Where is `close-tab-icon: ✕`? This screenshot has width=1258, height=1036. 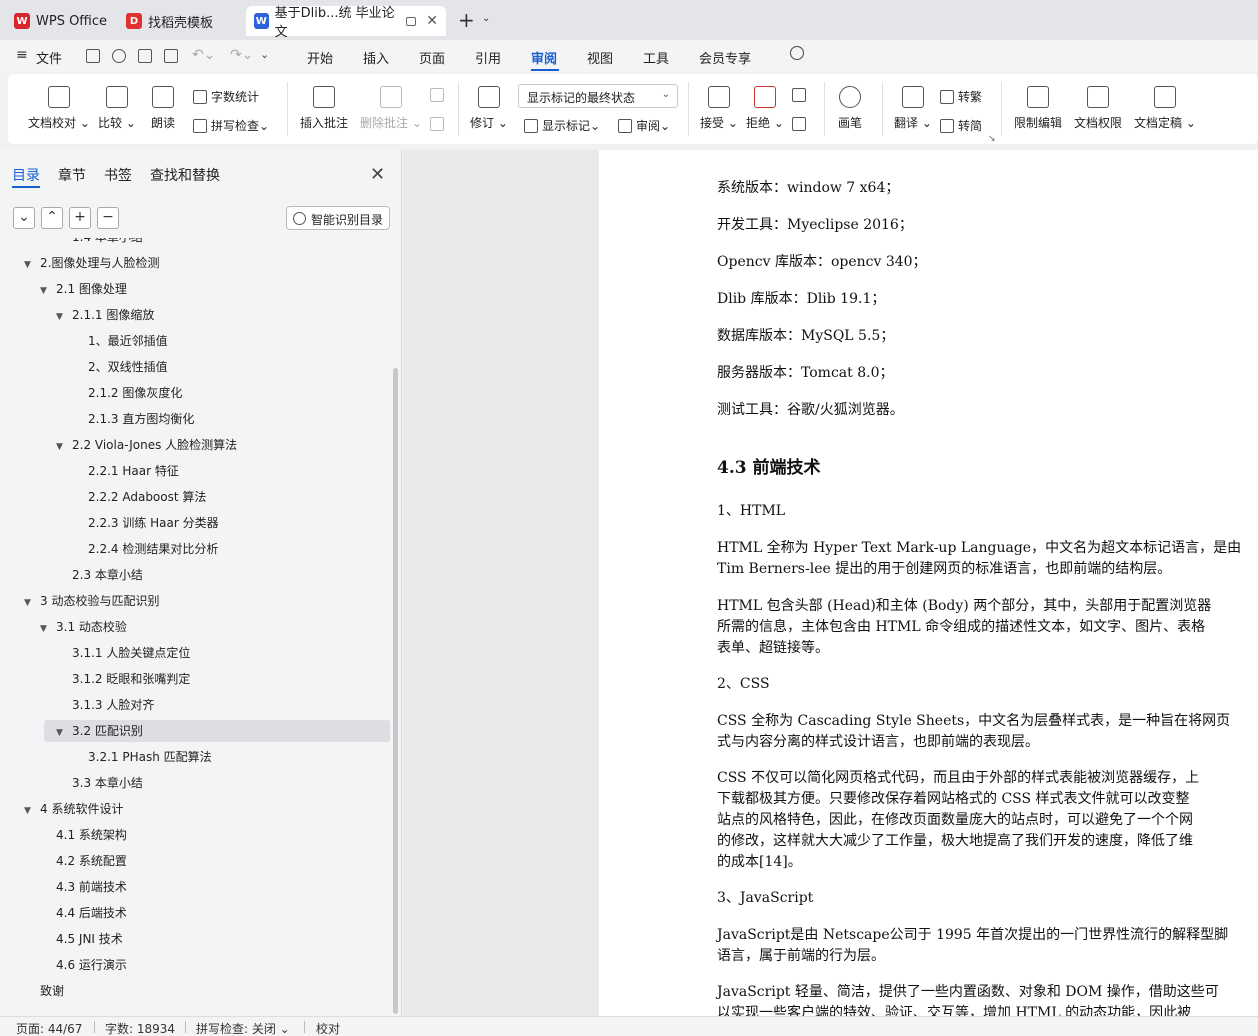 close-tab-icon: ✕ is located at coordinates (432, 21).